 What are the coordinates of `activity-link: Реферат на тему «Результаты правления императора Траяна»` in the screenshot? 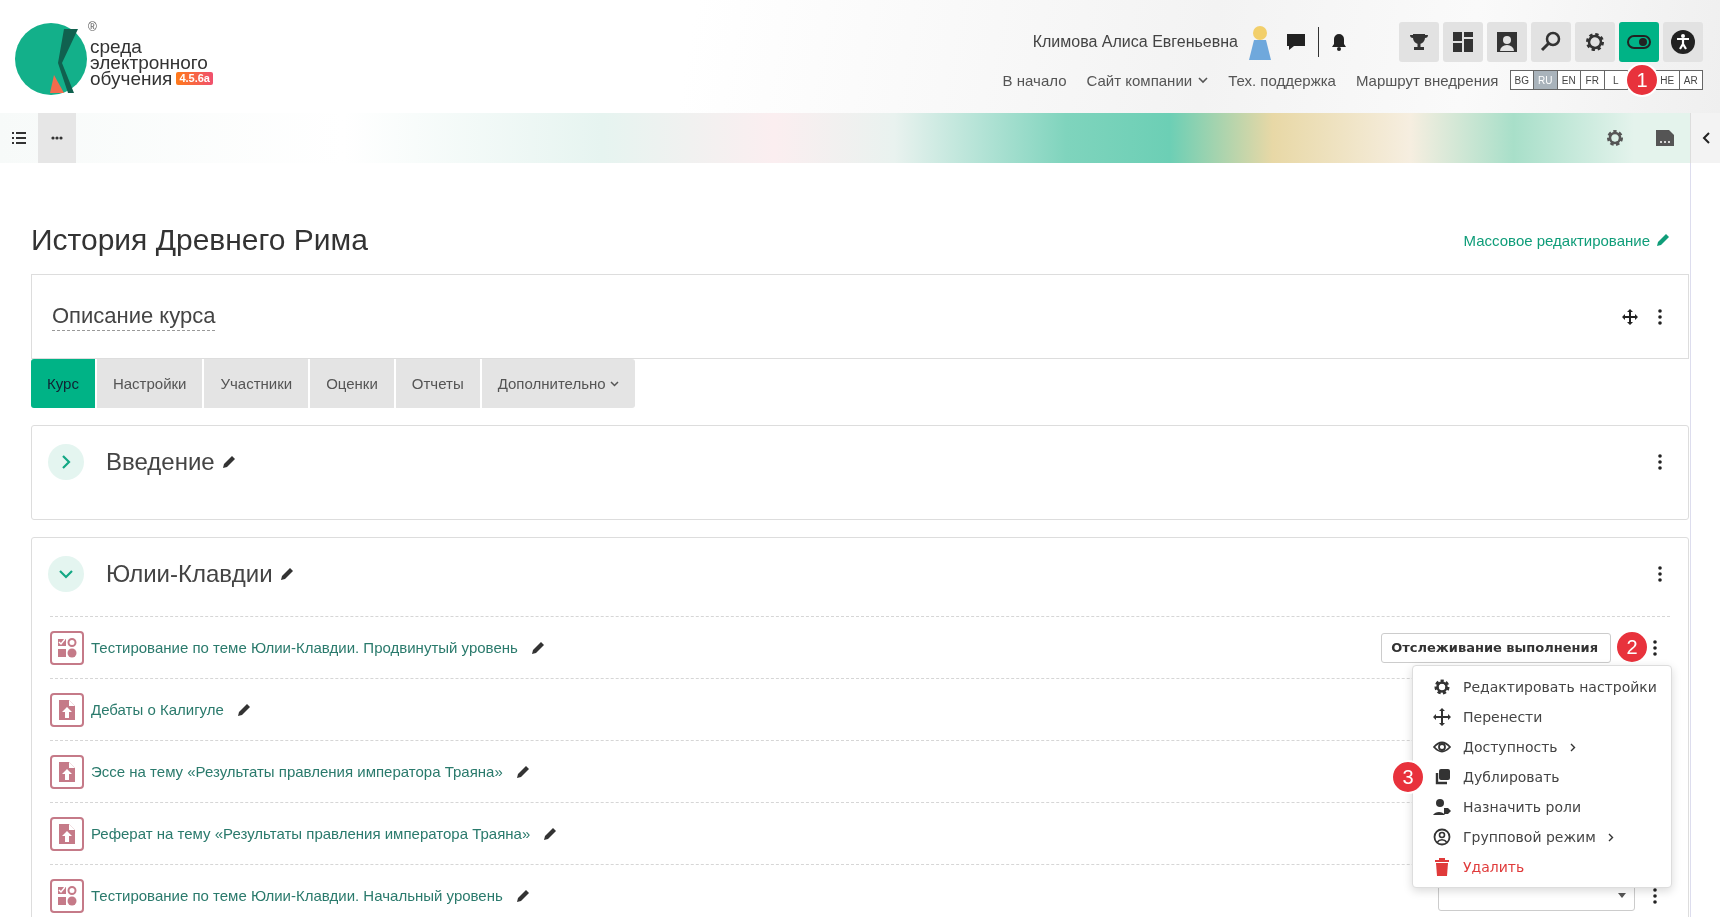 It's located at (311, 833).